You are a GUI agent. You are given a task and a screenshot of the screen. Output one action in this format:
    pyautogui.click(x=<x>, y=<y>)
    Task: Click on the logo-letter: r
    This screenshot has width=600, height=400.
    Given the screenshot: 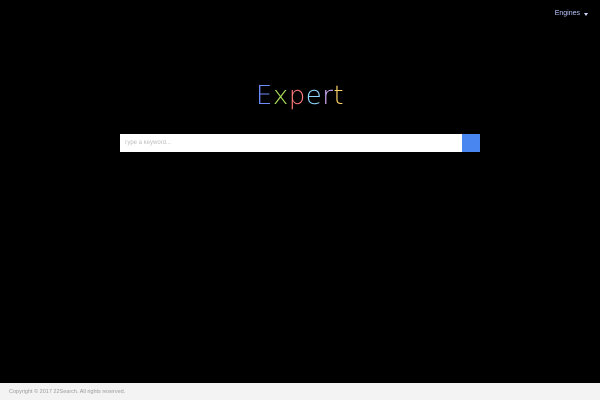 What is the action you would take?
    pyautogui.click(x=328, y=96)
    